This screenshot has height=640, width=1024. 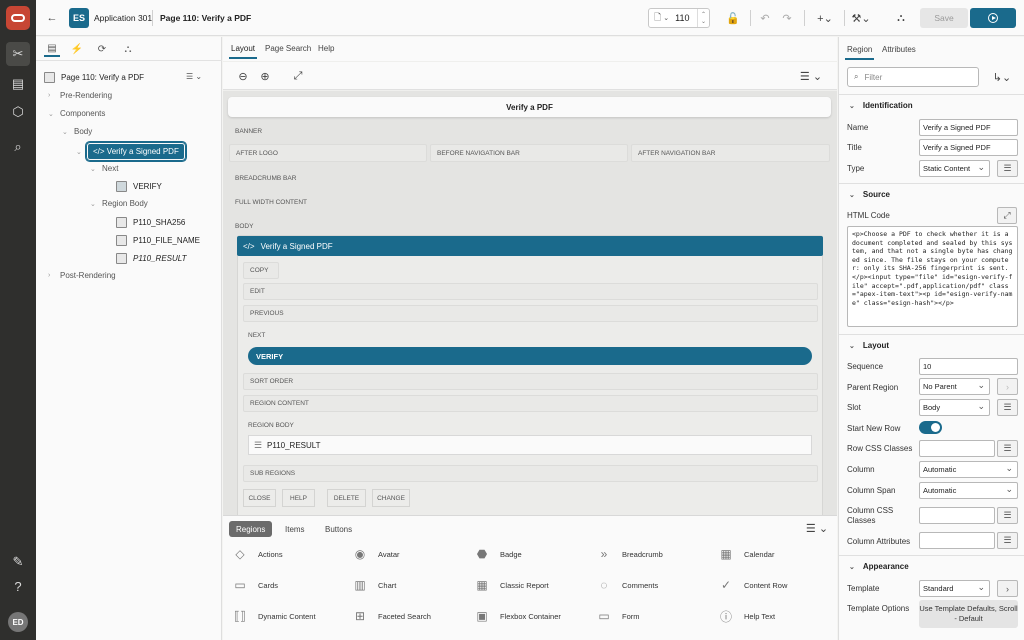 What do you see at coordinates (968, 469) in the screenshot?
I see `column-select: Automatic` at bounding box center [968, 469].